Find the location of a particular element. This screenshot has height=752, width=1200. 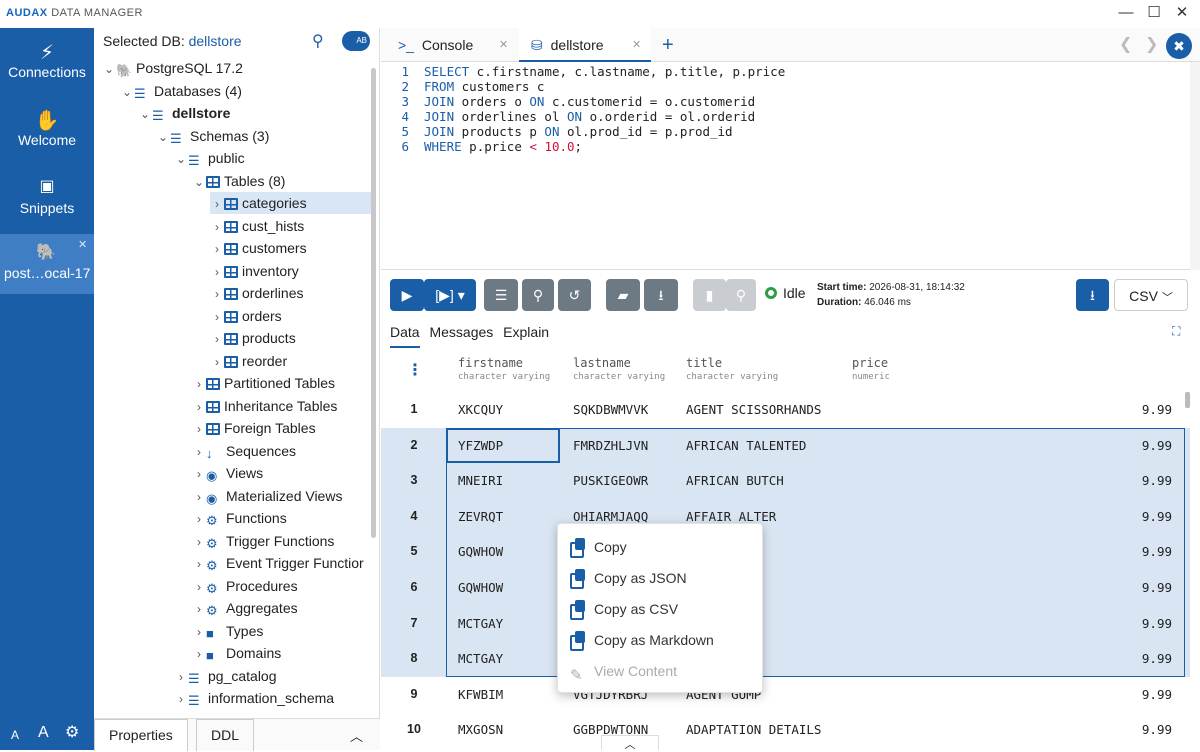

tab-ddl: DDL is located at coordinates (225, 735).